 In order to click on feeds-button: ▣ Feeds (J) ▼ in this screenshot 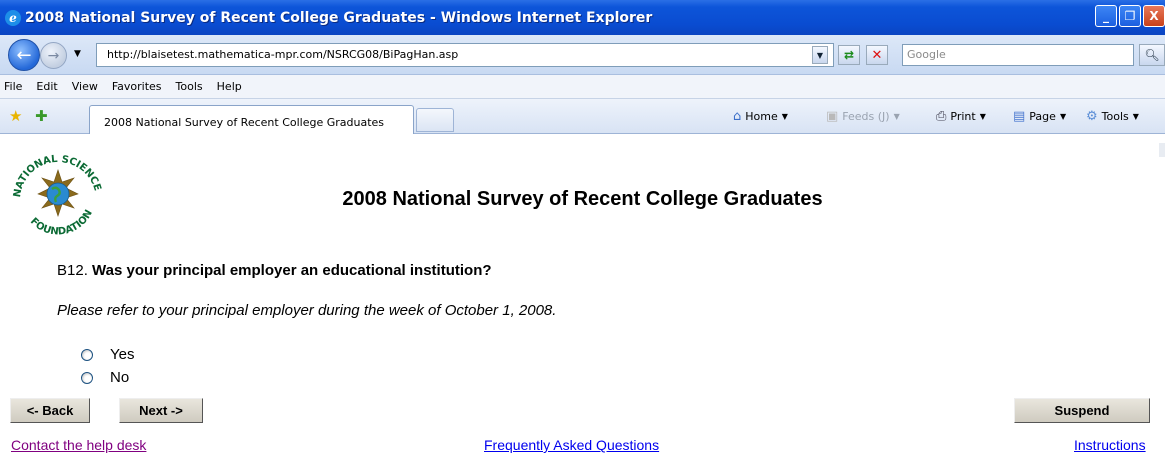, I will do `click(863, 116)`.